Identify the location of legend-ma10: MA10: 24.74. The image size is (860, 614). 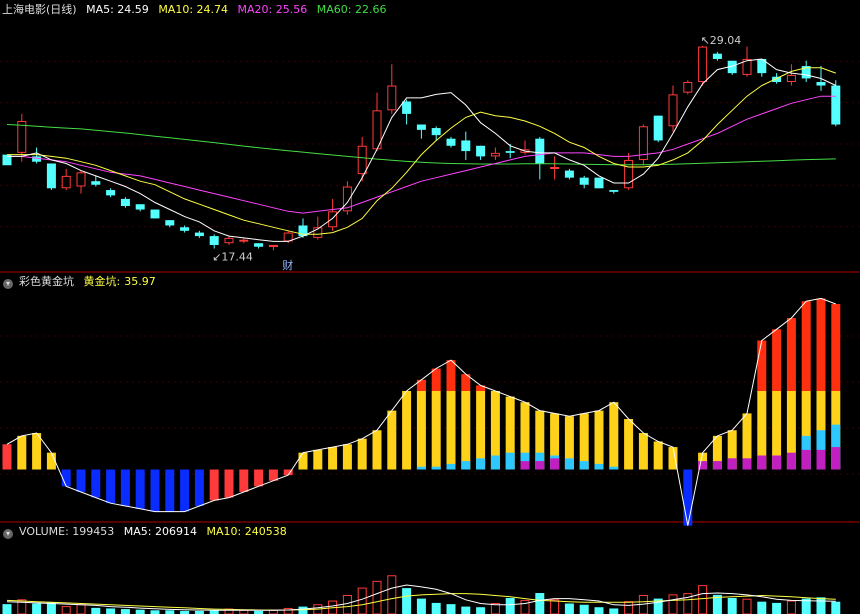
(193, 9).